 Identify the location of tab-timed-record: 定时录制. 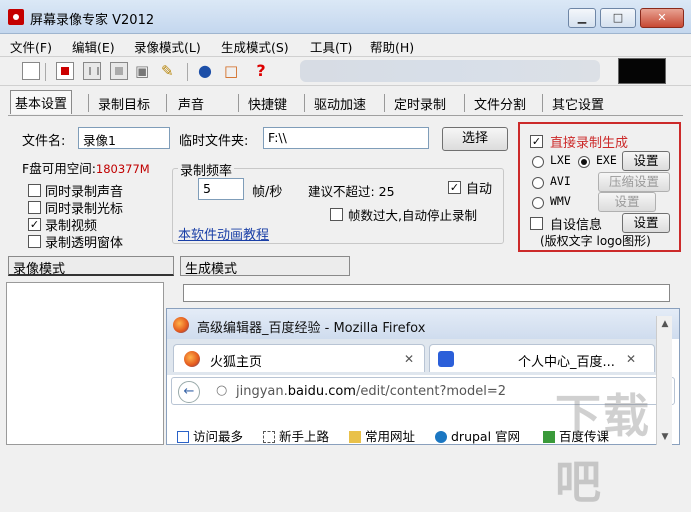
(420, 103).